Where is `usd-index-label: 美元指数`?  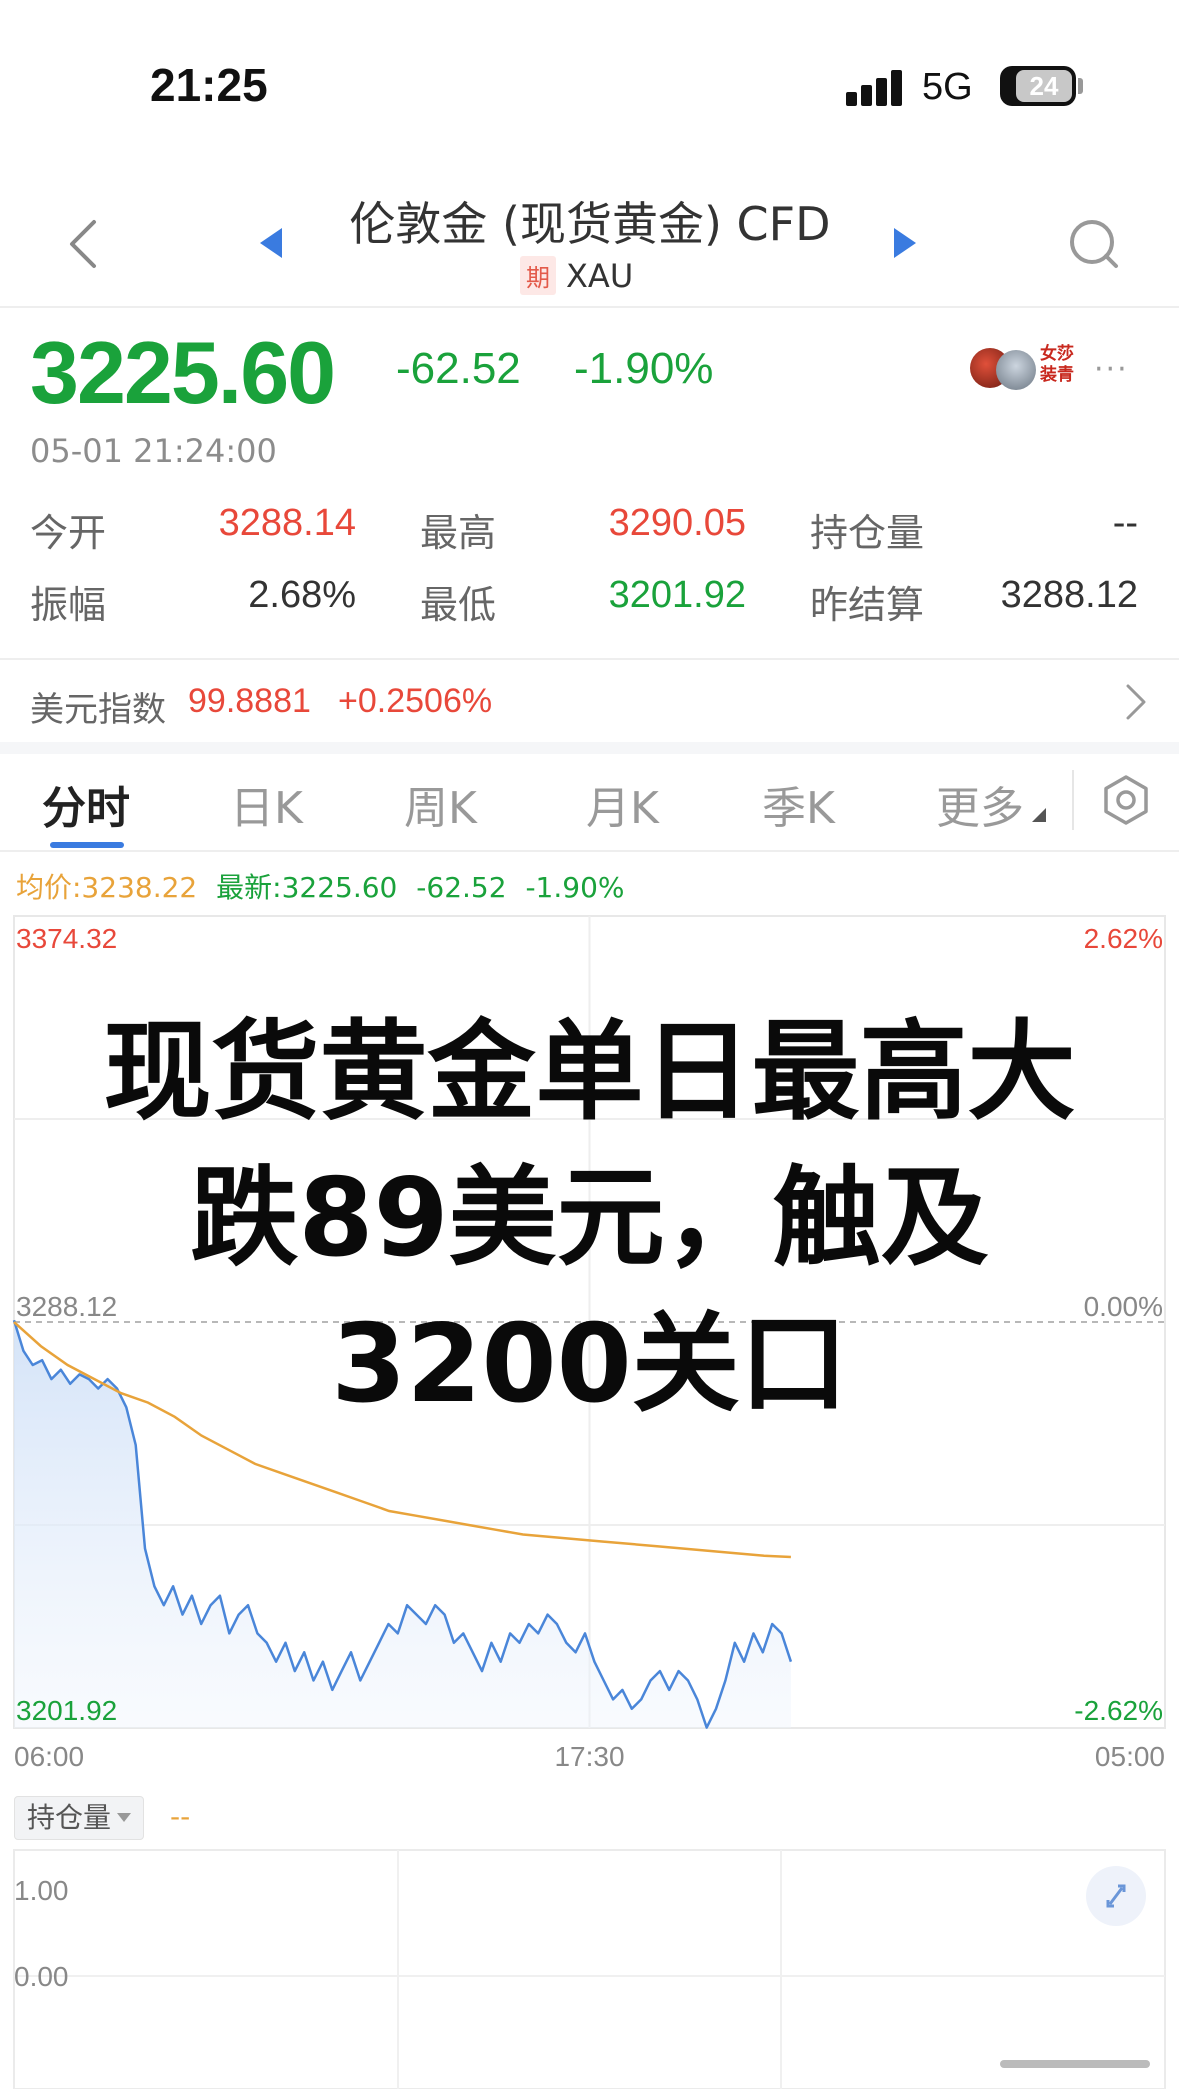 usd-index-label: 美元指数 is located at coordinates (98, 710).